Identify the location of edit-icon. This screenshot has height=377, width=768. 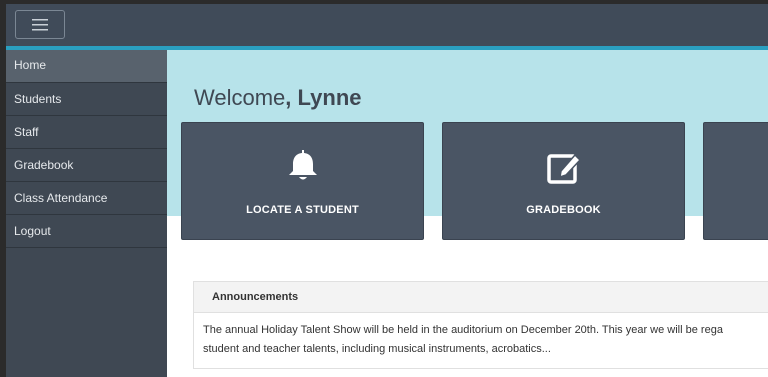
(564, 170).